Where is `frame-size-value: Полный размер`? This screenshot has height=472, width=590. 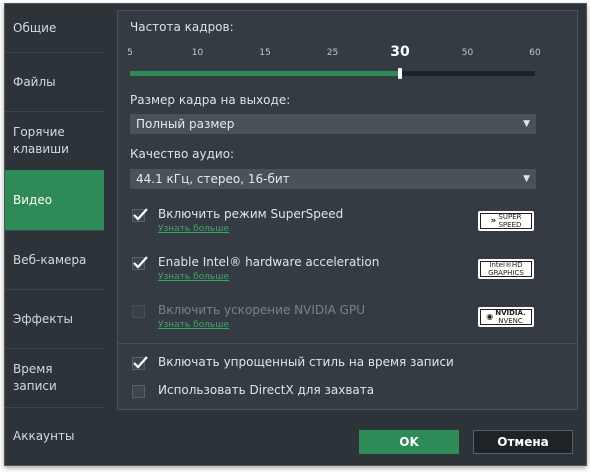
frame-size-value: Полный размер is located at coordinates (185, 124).